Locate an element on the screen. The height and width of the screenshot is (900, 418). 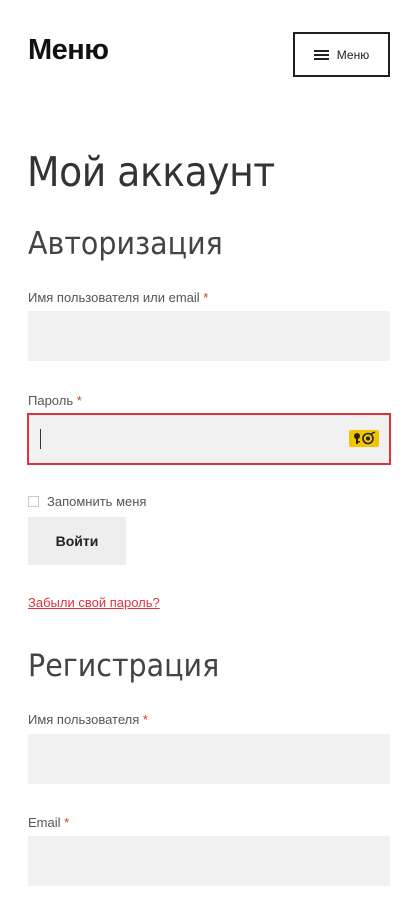
site-title: Меню is located at coordinates (68, 50).